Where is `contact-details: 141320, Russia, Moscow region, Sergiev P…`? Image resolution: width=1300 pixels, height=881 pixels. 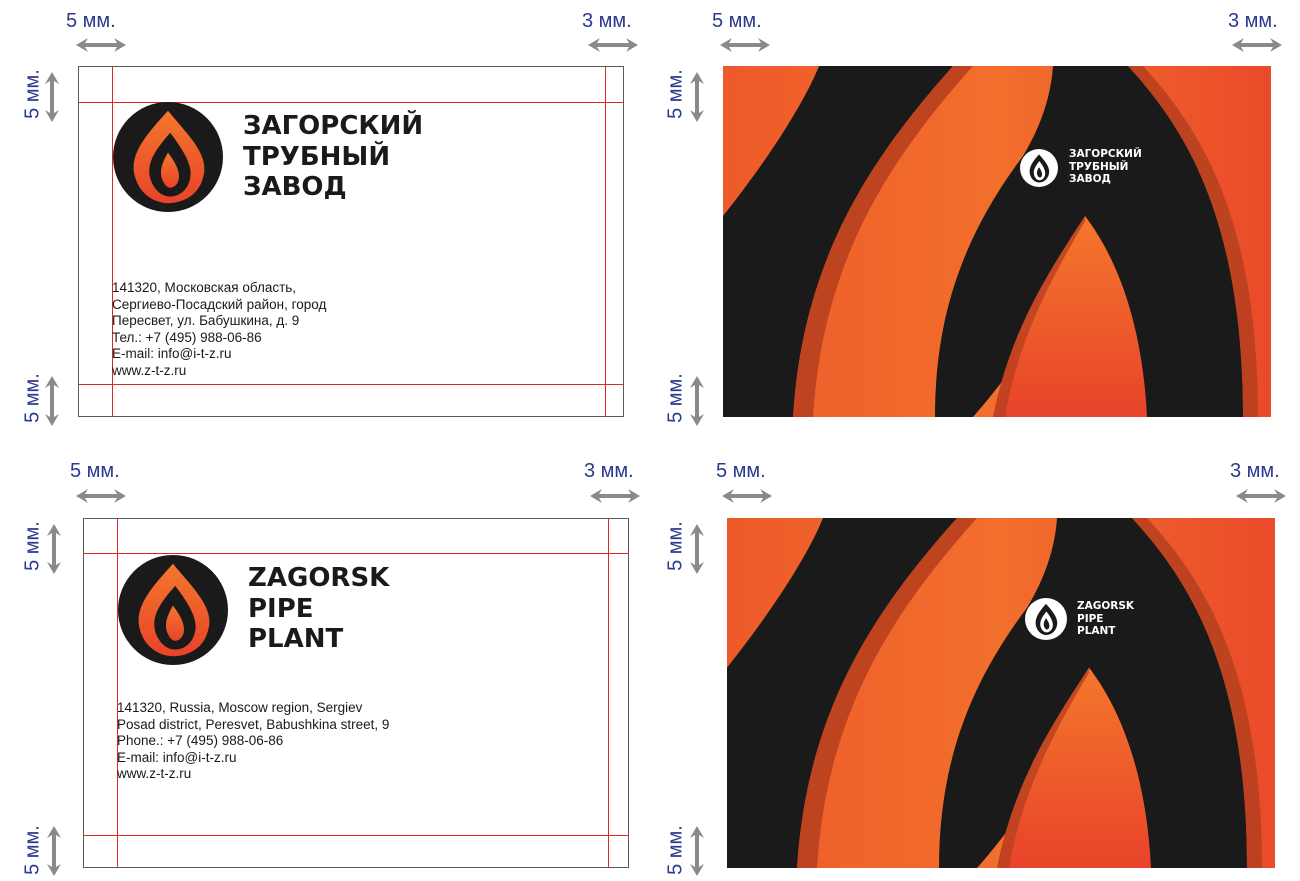 contact-details: 141320, Russia, Moscow region, Sergiev P… is located at coordinates (253, 740).